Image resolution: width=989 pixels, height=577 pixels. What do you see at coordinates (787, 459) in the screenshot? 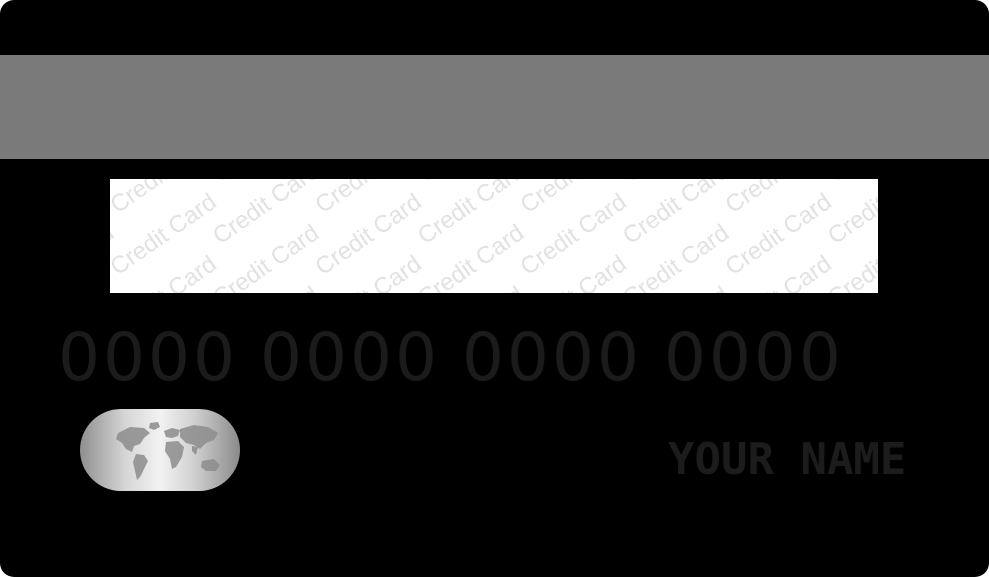
I see `cardholder-name: YOUR NAME` at bounding box center [787, 459].